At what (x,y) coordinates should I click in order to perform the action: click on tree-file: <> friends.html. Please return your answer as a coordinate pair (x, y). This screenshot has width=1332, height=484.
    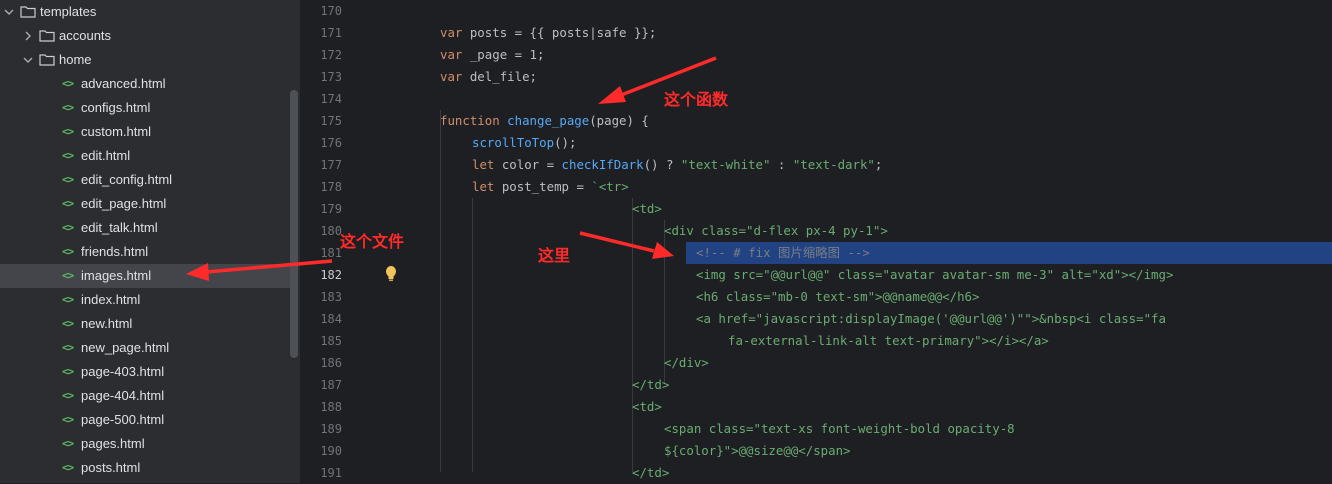
    Looking at the image, I should click on (145, 252).